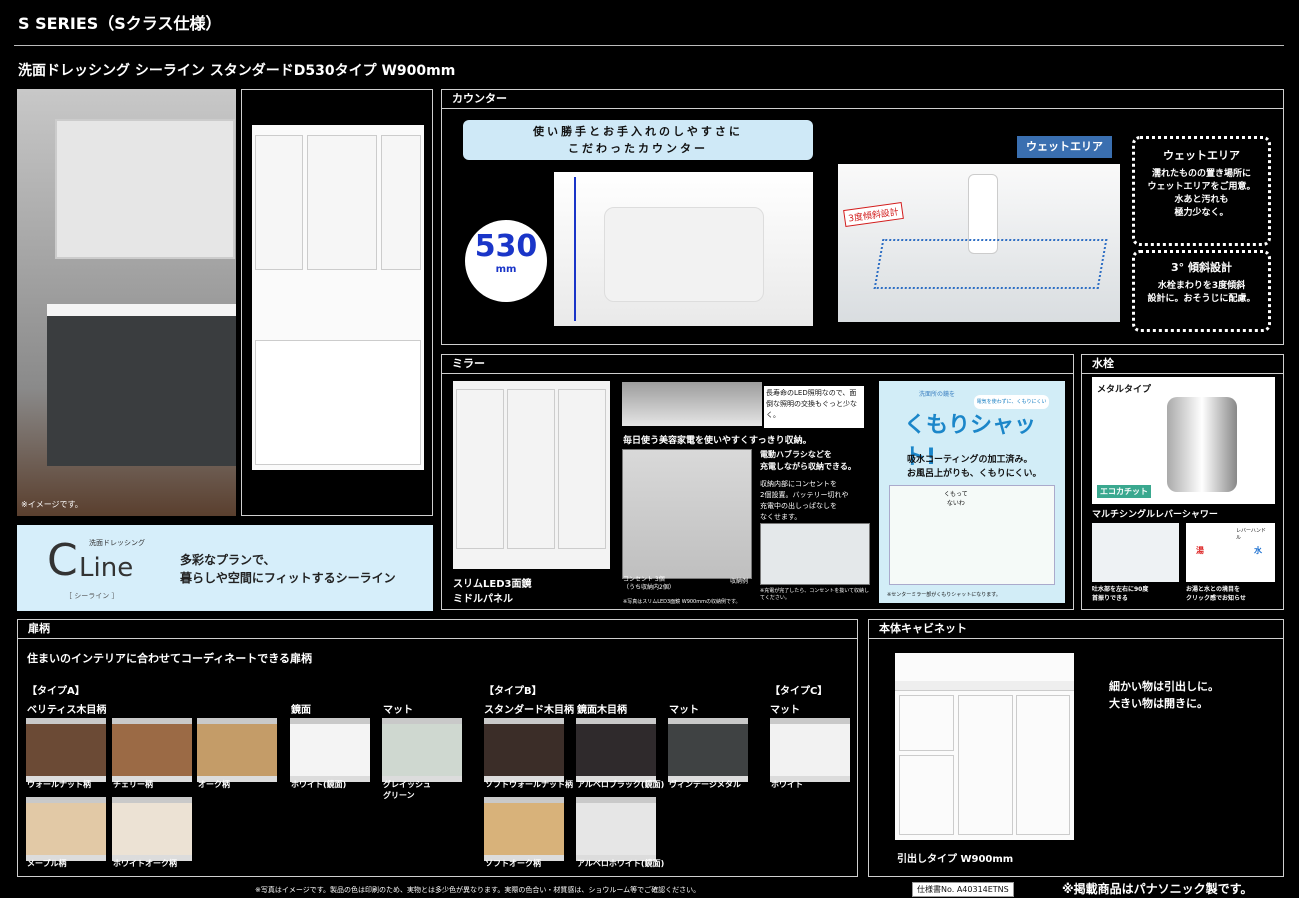 The height and width of the screenshot is (898, 1299). I want to click on storage-photo, so click(687, 514).